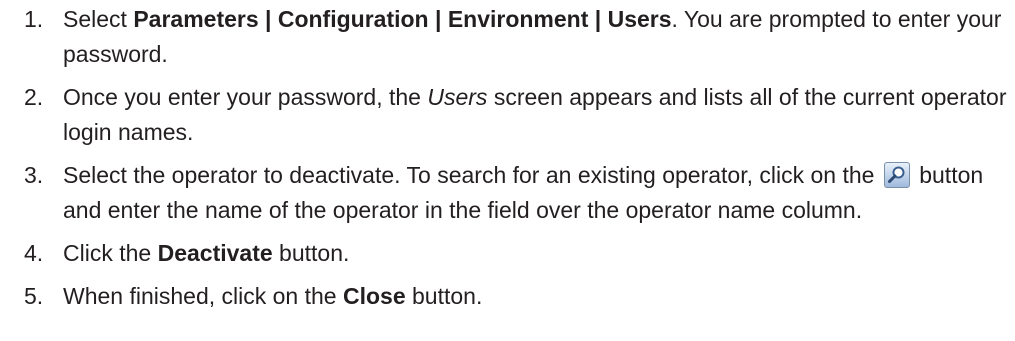  What do you see at coordinates (34, 253) in the screenshot?
I see `step-number: 4.` at bounding box center [34, 253].